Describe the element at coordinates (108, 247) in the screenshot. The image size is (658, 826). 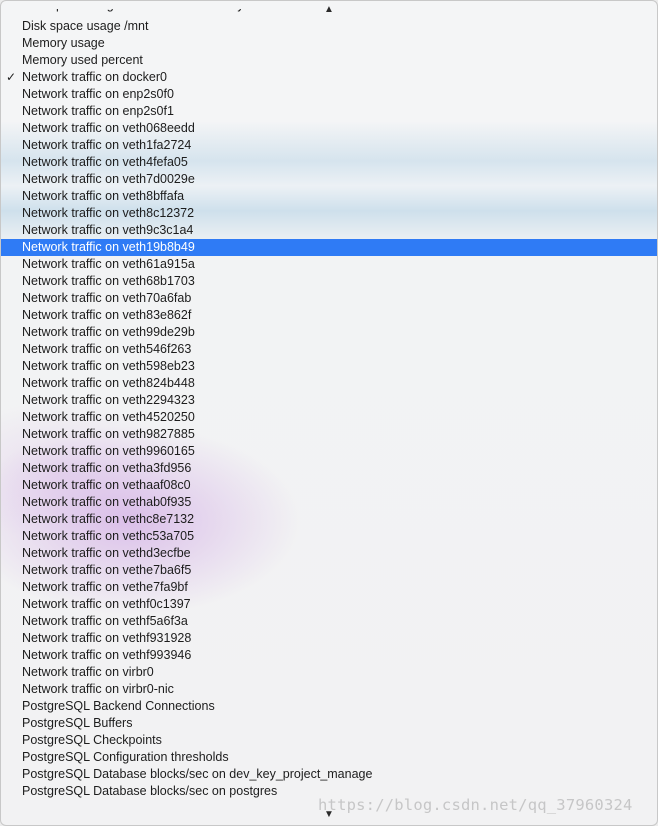
I see `menu-item-label: Network traffic on veth19b8b49` at that location.